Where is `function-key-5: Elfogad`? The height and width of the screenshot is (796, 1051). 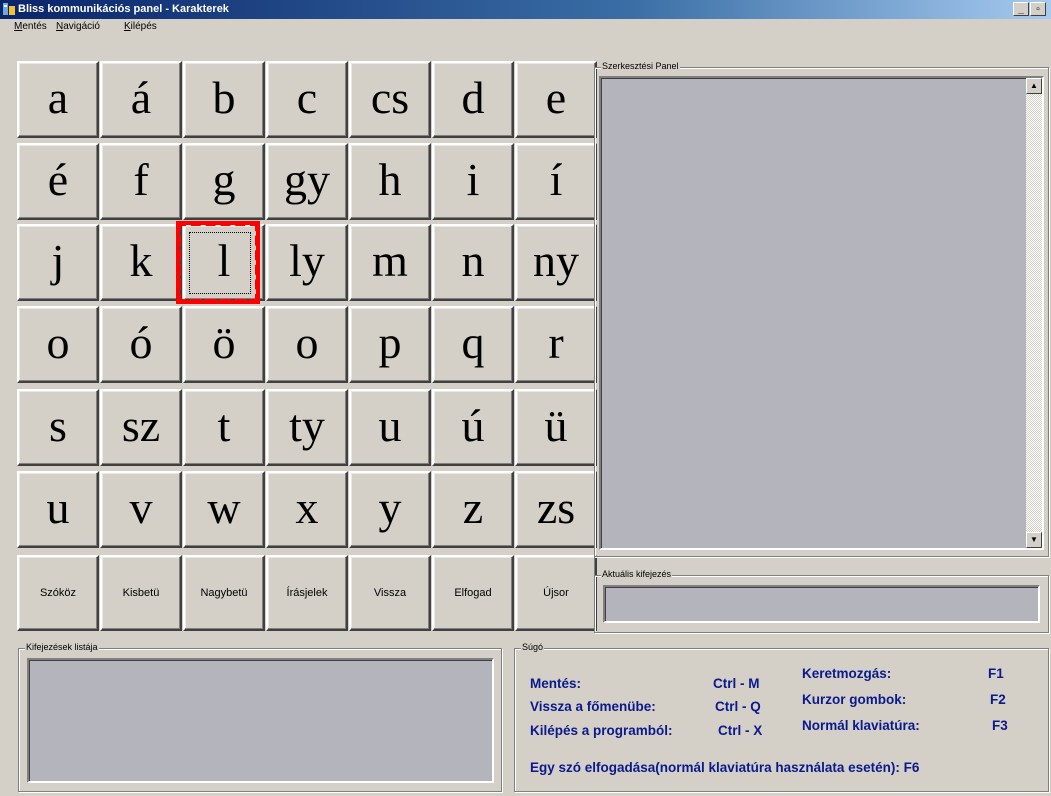
function-key-5: Elfogad is located at coordinates (473, 593).